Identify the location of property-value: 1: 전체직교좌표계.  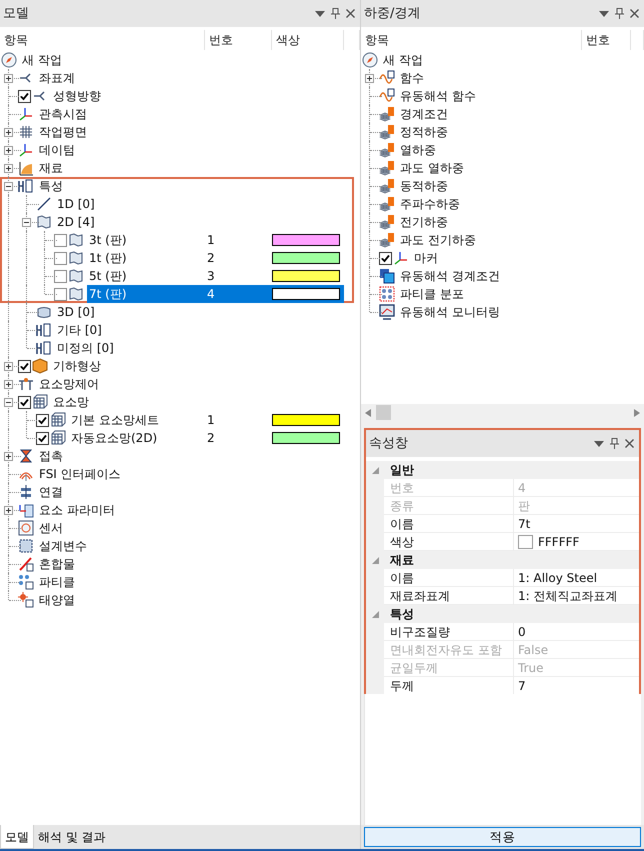
(568, 595).